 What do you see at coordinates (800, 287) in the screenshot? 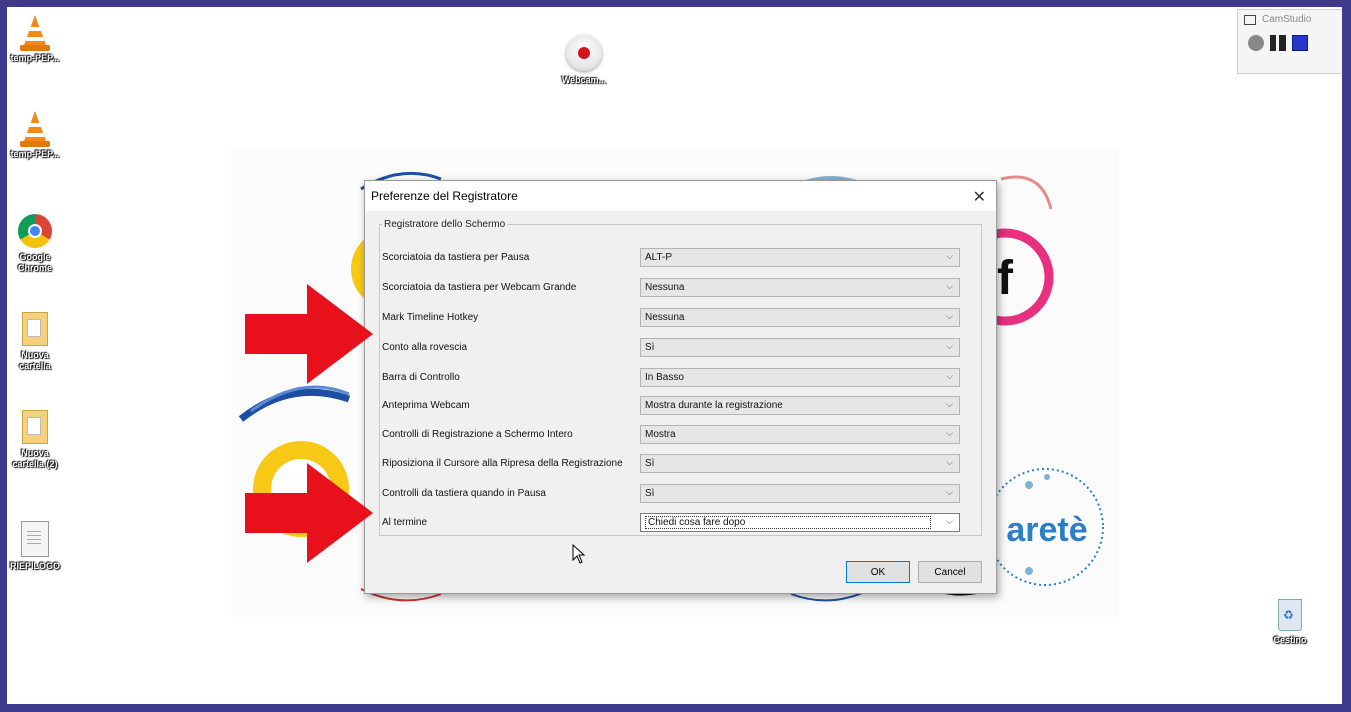
I see `webcam-hotkey-select: Nessuna ⌵` at bounding box center [800, 287].